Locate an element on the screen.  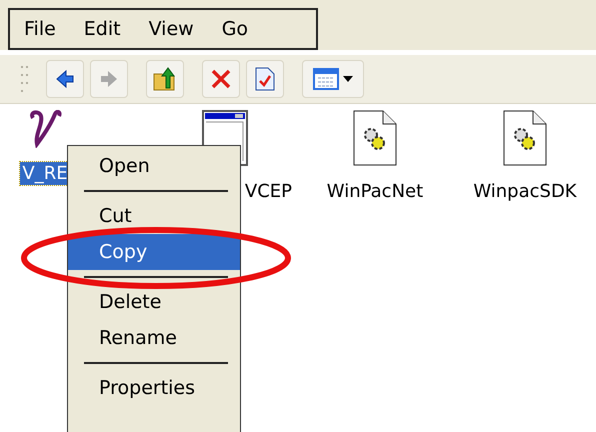
folder-up-icon is located at coordinates (165, 79).